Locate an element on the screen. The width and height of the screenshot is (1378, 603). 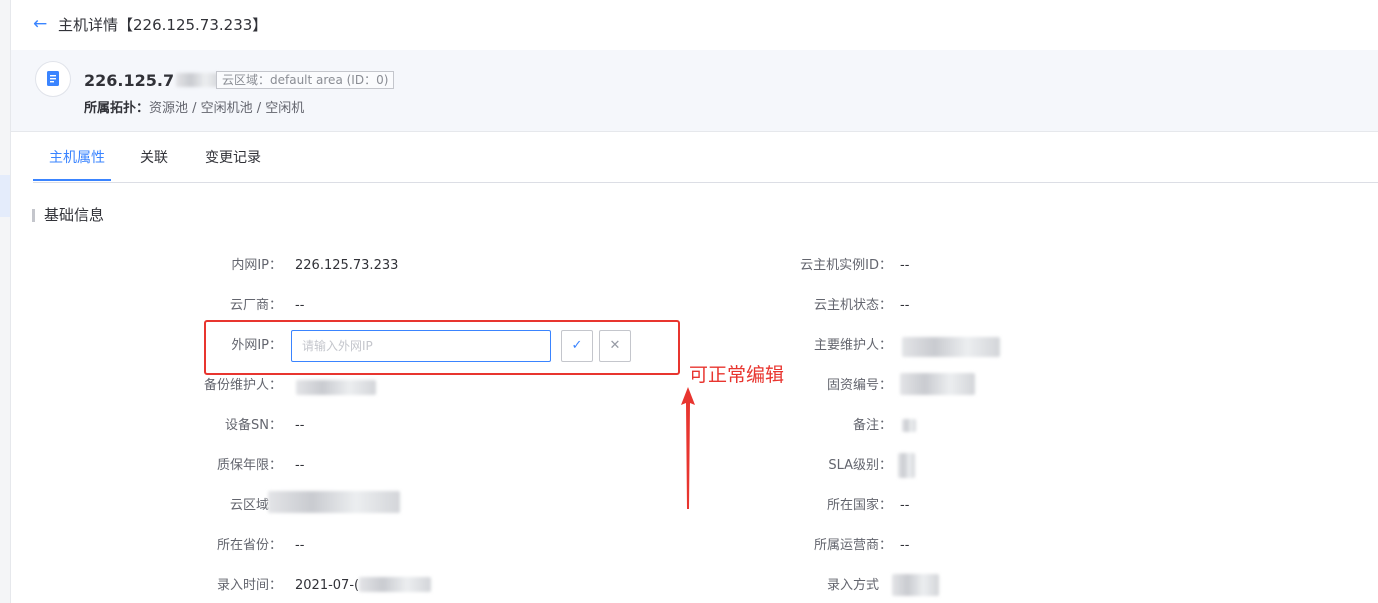
field-label-internal-ip: 内网IP： is located at coordinates (256, 265).